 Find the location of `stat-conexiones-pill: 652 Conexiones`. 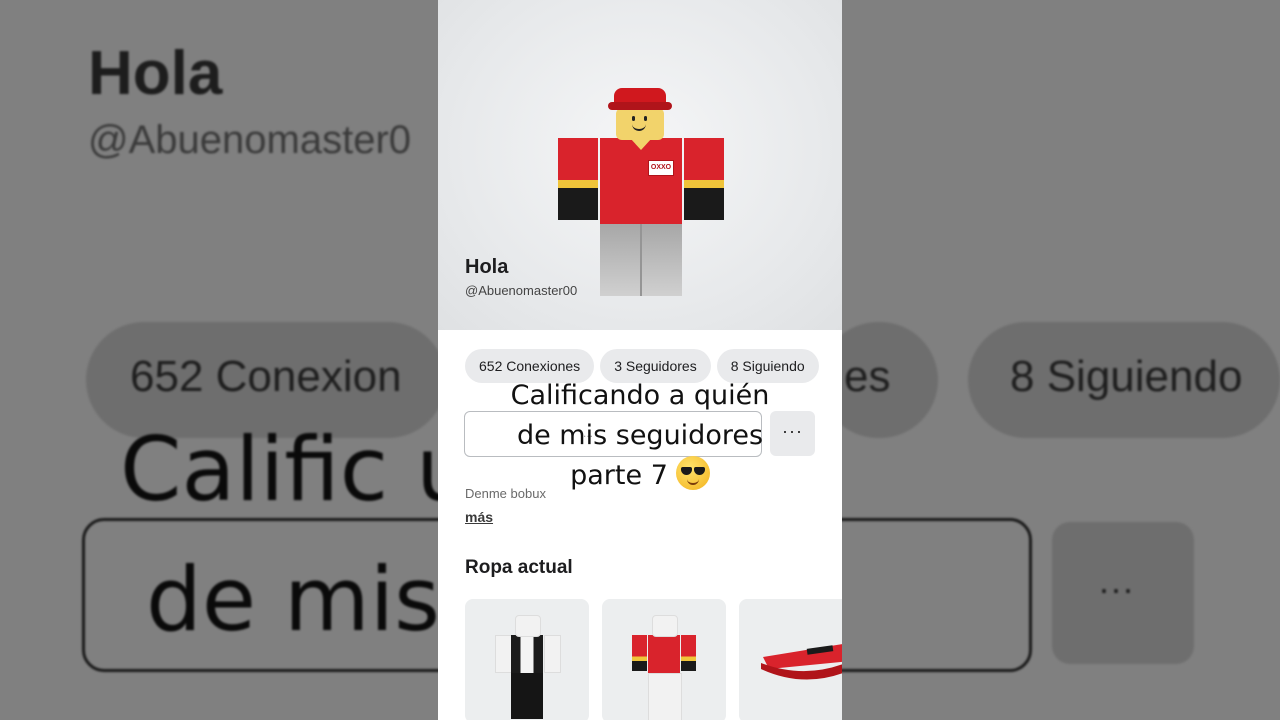

stat-conexiones-pill: 652 Conexiones is located at coordinates (530, 366).